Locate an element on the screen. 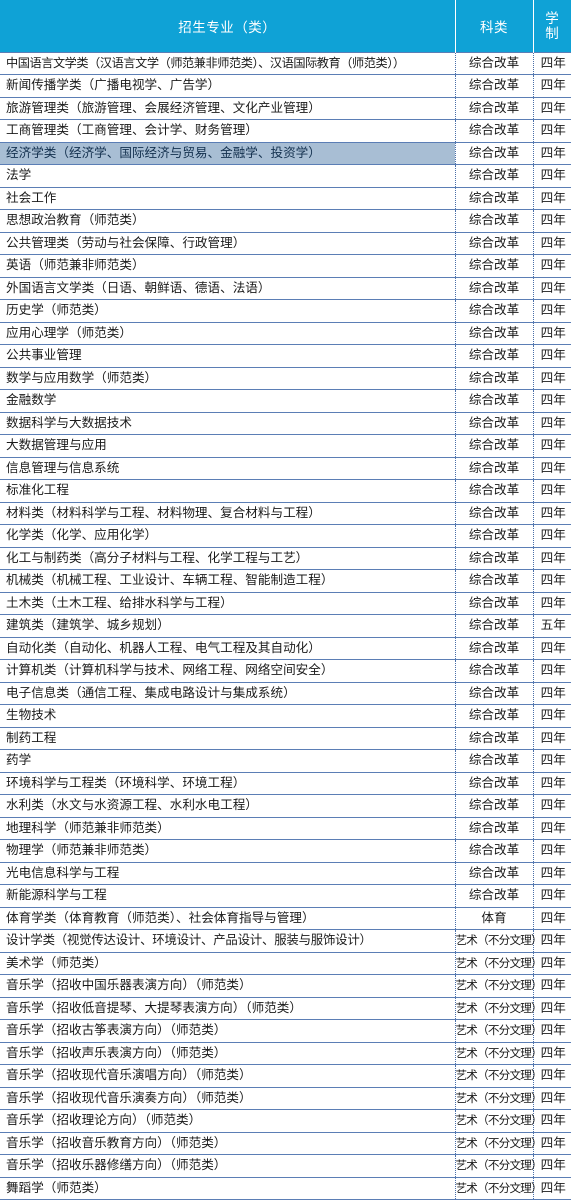 The width and height of the screenshot is (571, 1200). table-row: 音乐学（招收乐器修缮方向）（师范类） 艺术（不分文理） 四年 is located at coordinates (285, 1165).